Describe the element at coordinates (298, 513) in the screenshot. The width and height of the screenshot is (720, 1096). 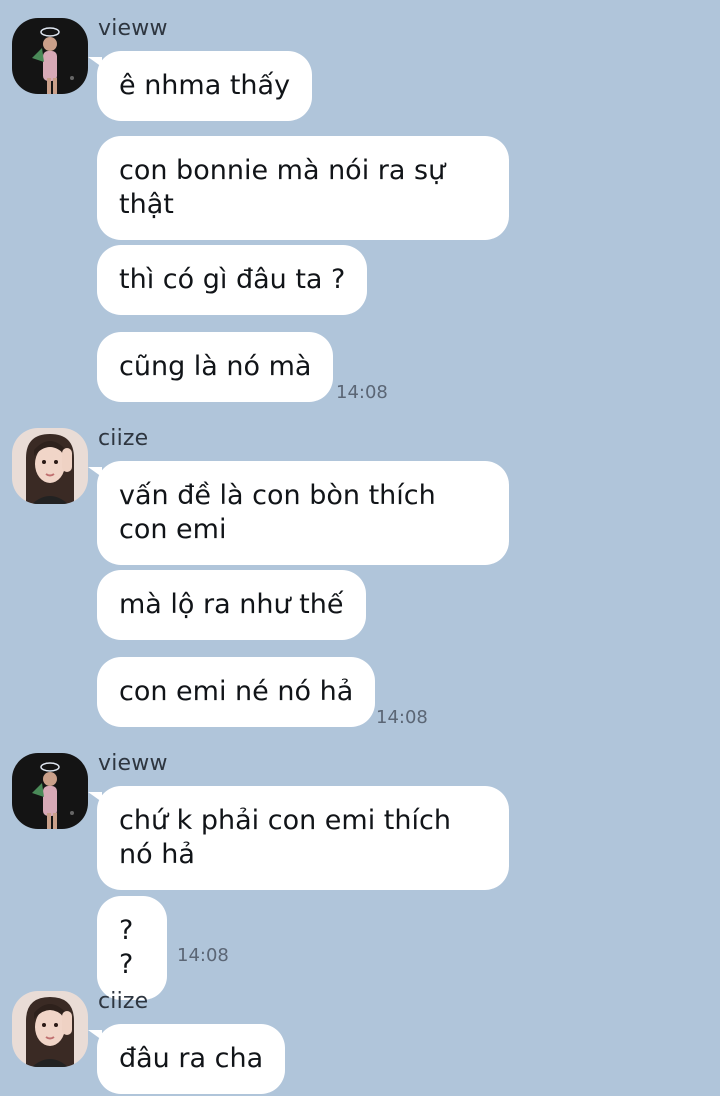
I see `message-bubble: vấn đề là con bòn thích con emi` at that location.